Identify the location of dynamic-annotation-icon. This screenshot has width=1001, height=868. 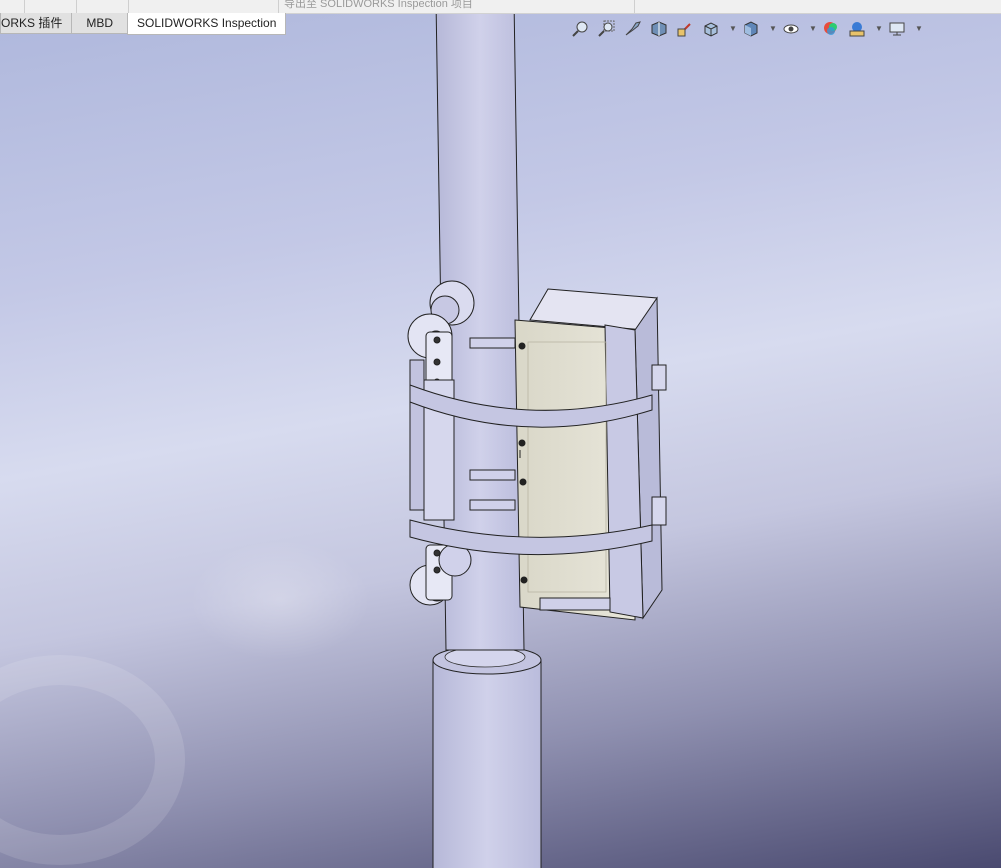
(685, 29).